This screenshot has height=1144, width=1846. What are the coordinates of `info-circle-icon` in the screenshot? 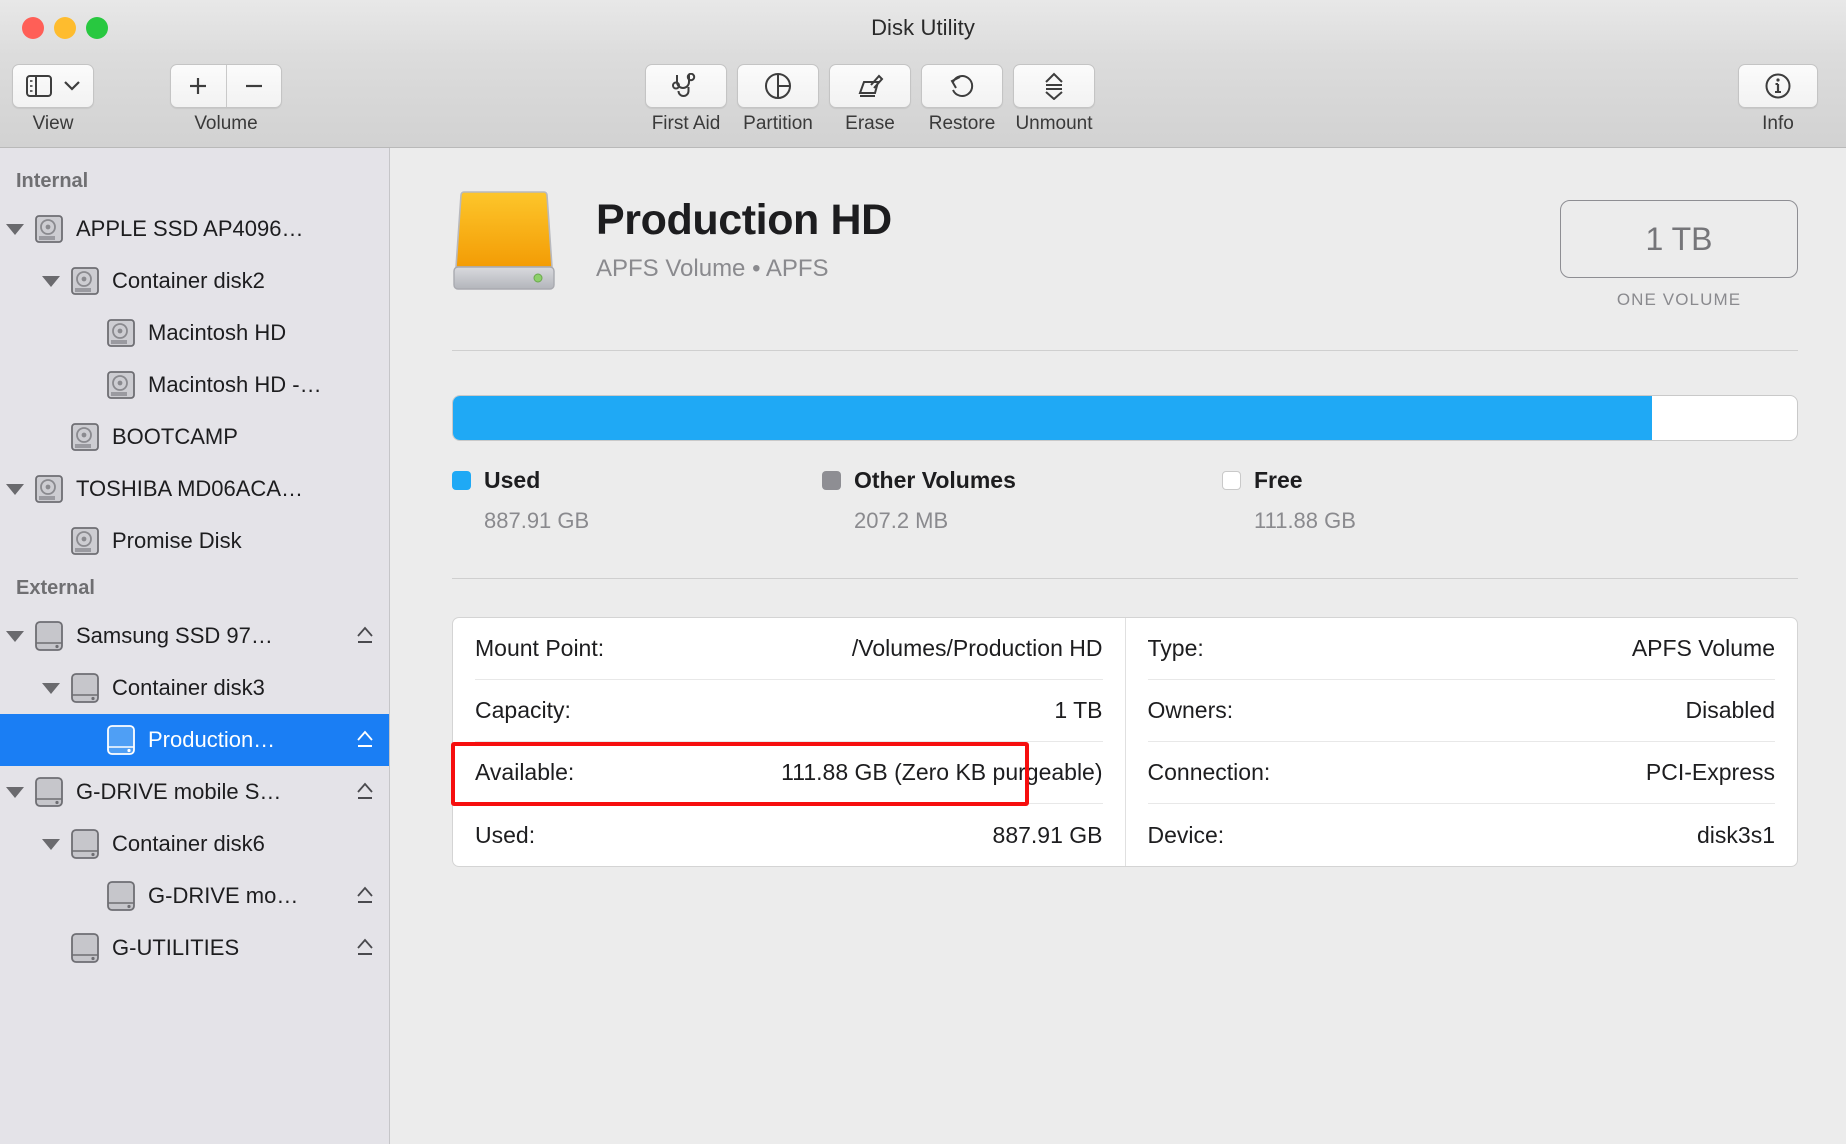 It's located at (1778, 86).